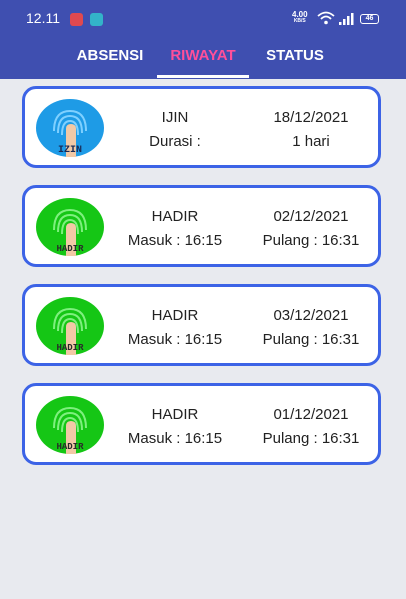 Image resolution: width=406 pixels, height=599 pixels. What do you see at coordinates (203, 76) in the screenshot?
I see `active-tab-indicator` at bounding box center [203, 76].